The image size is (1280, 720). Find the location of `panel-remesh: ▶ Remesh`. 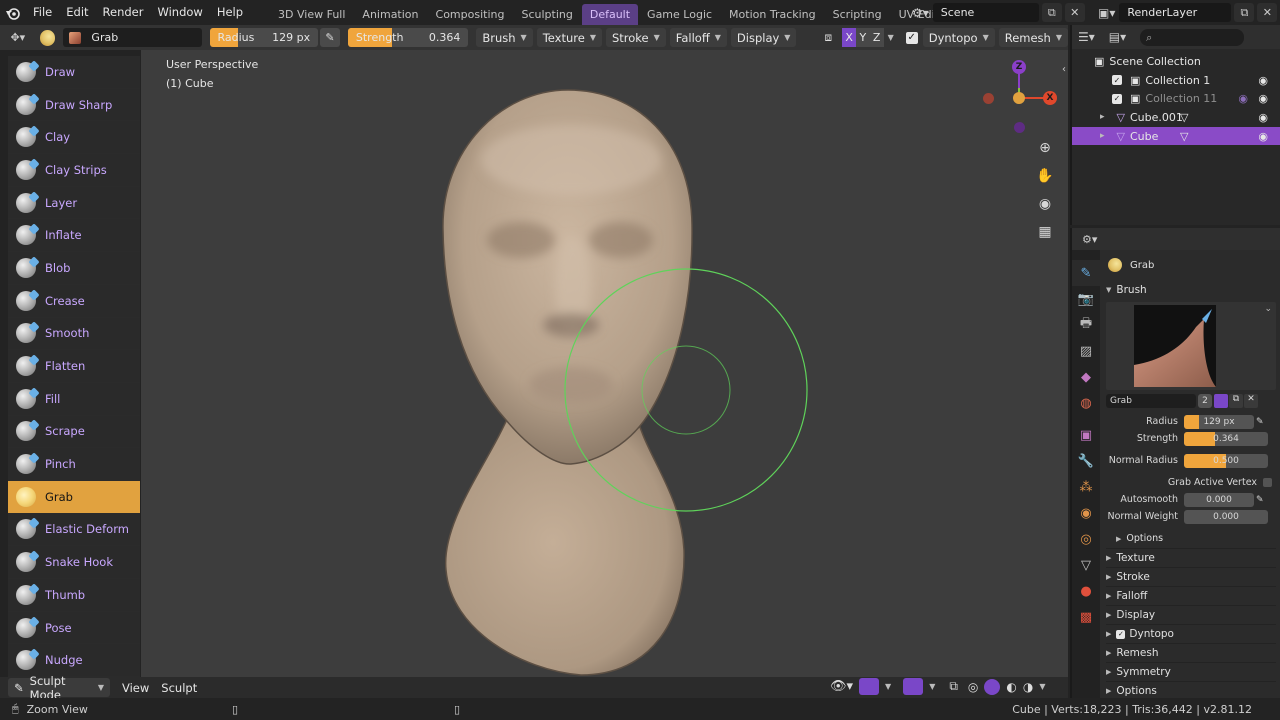

panel-remesh: ▶ Remesh is located at coordinates (1191, 652).